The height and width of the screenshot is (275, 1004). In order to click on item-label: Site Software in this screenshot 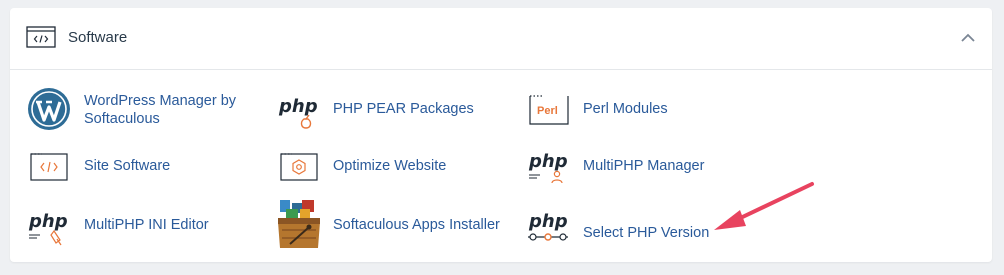, I will do `click(127, 166)`.